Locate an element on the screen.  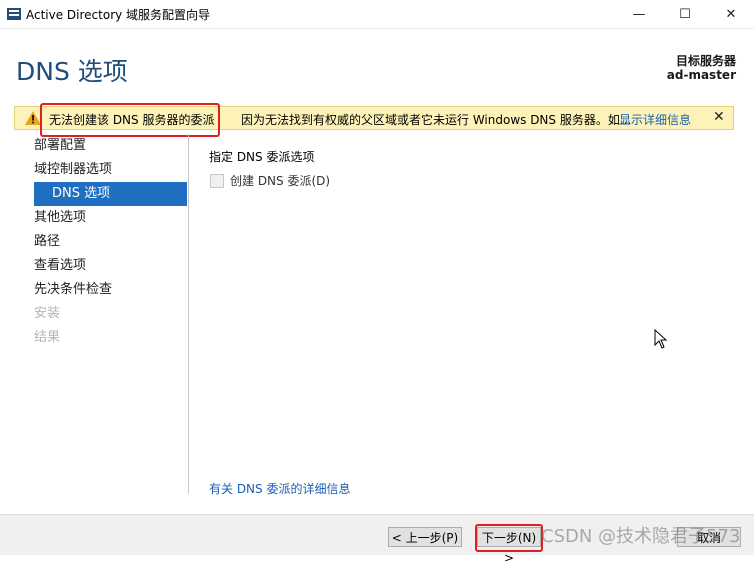
nav-item-install: 安装 is located at coordinates (47, 313).